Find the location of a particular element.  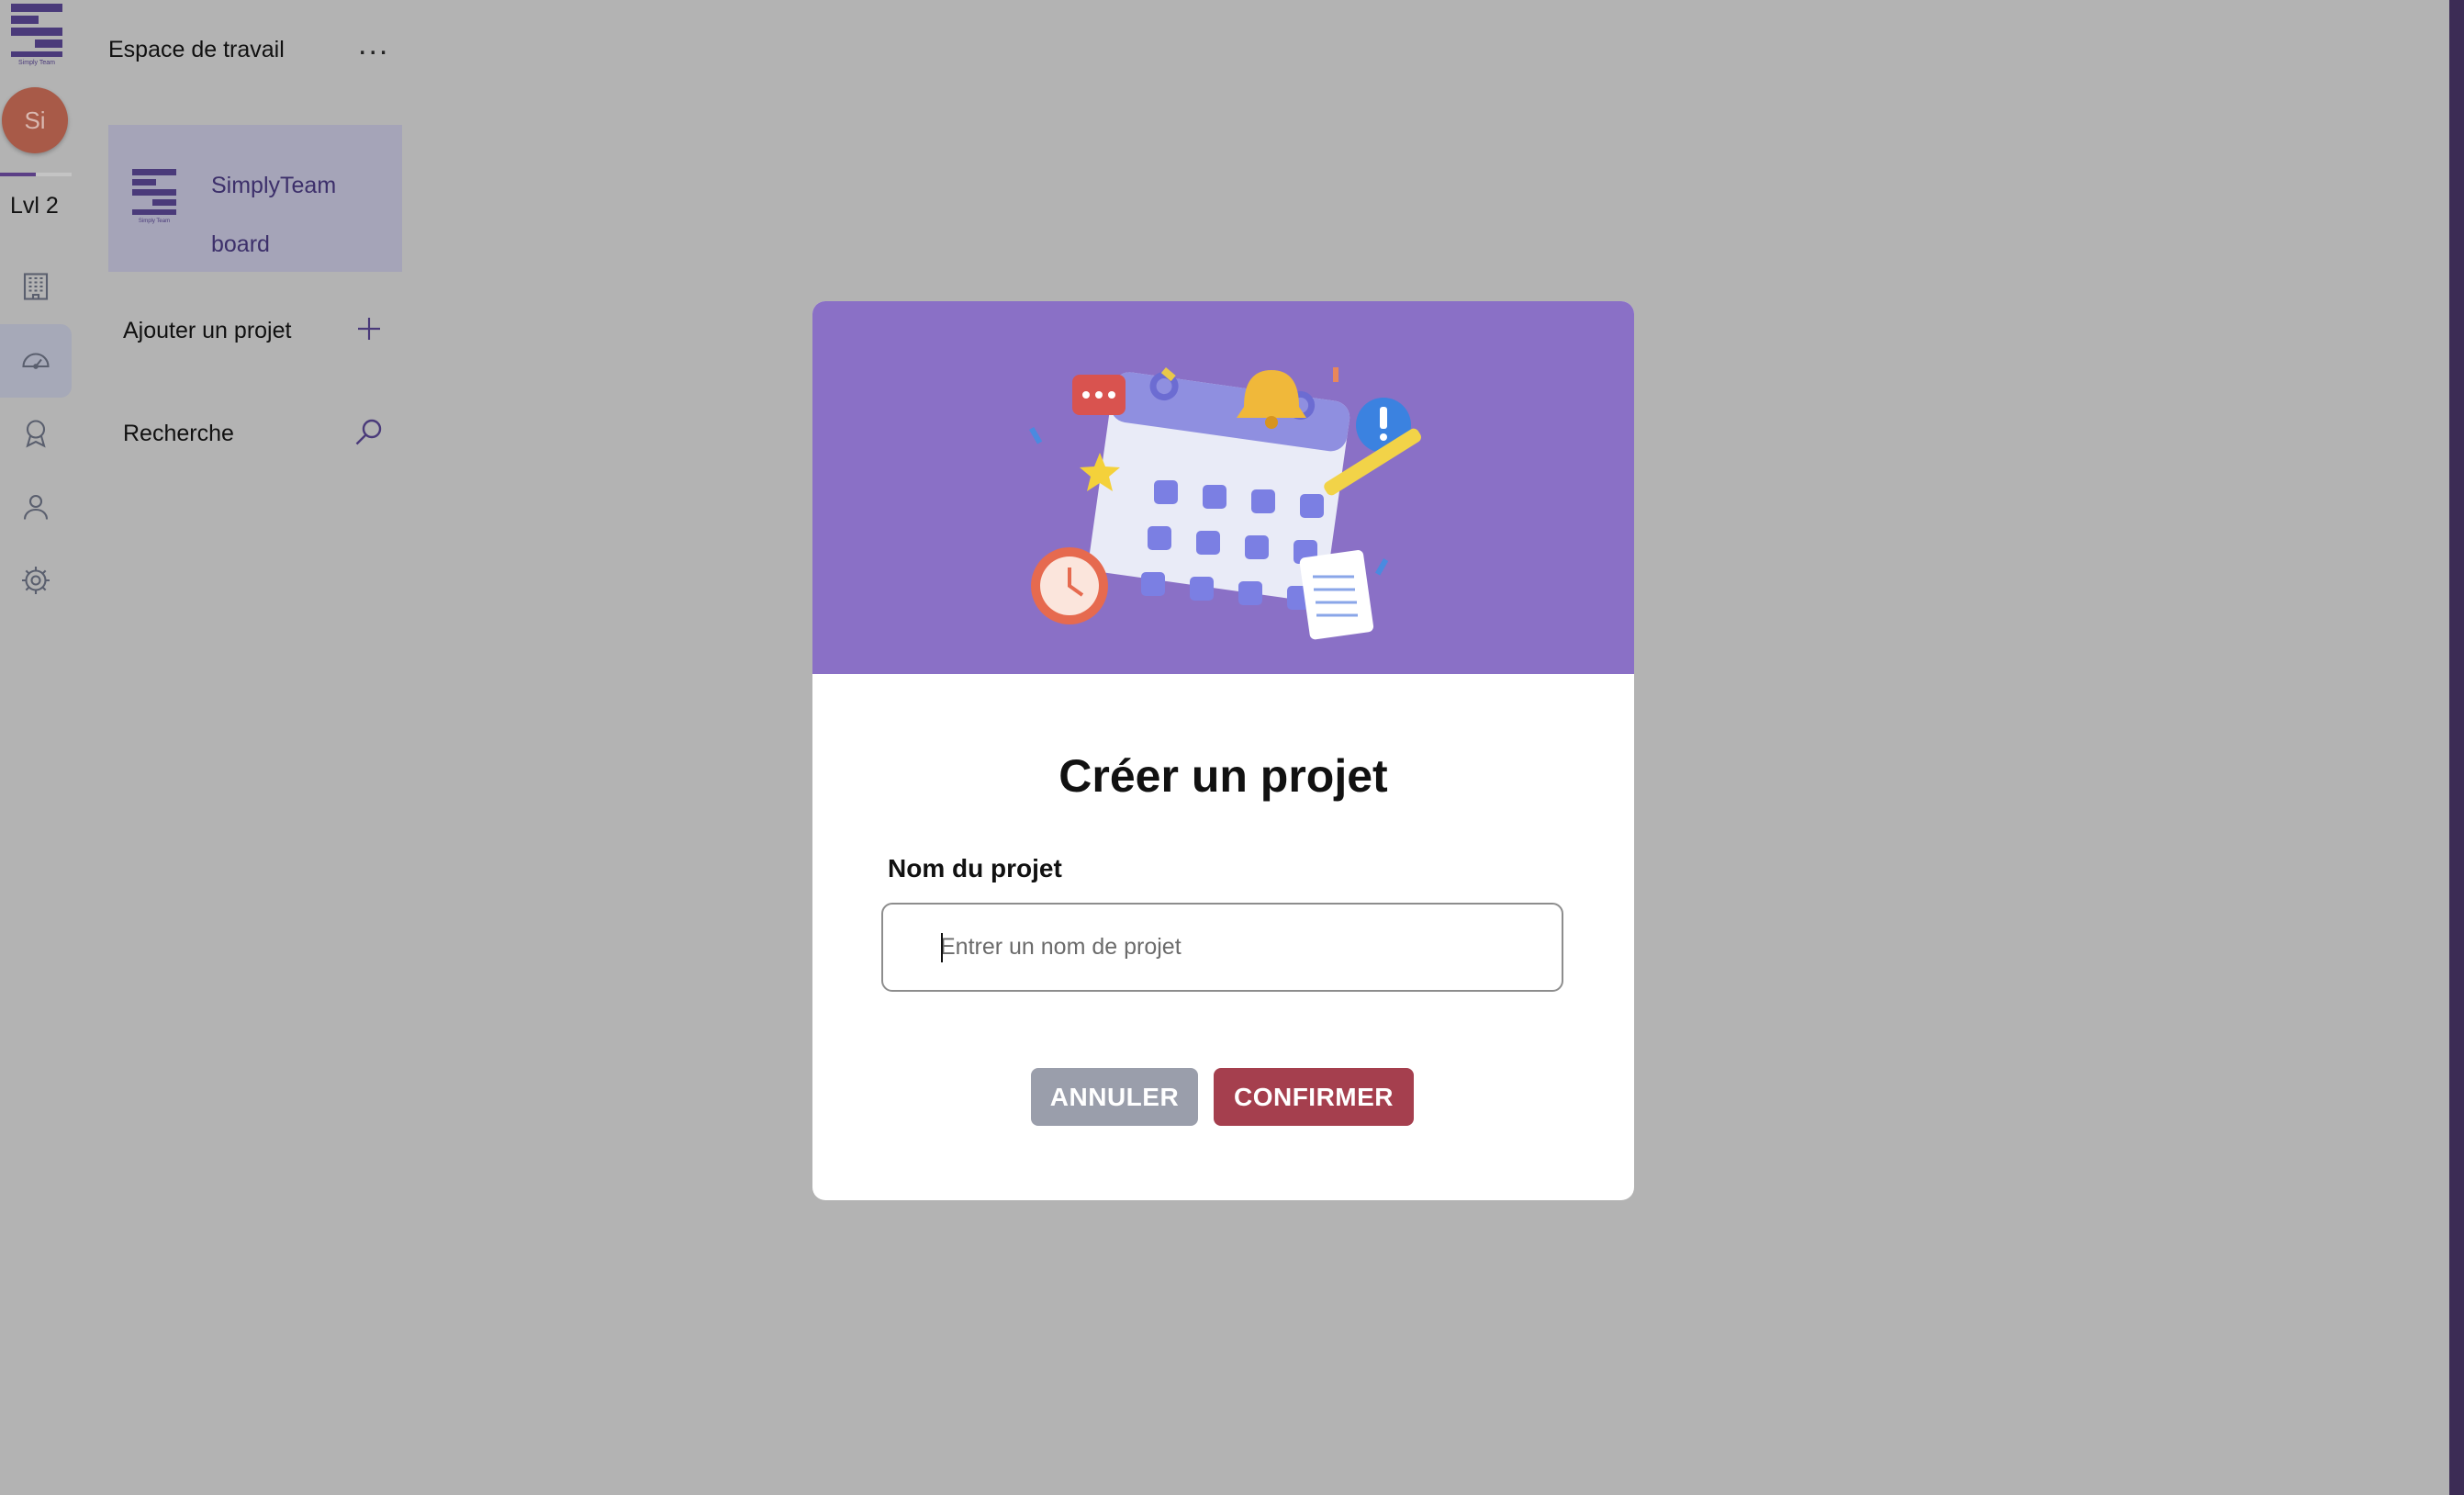

rail-item-settings is located at coordinates (36, 580).